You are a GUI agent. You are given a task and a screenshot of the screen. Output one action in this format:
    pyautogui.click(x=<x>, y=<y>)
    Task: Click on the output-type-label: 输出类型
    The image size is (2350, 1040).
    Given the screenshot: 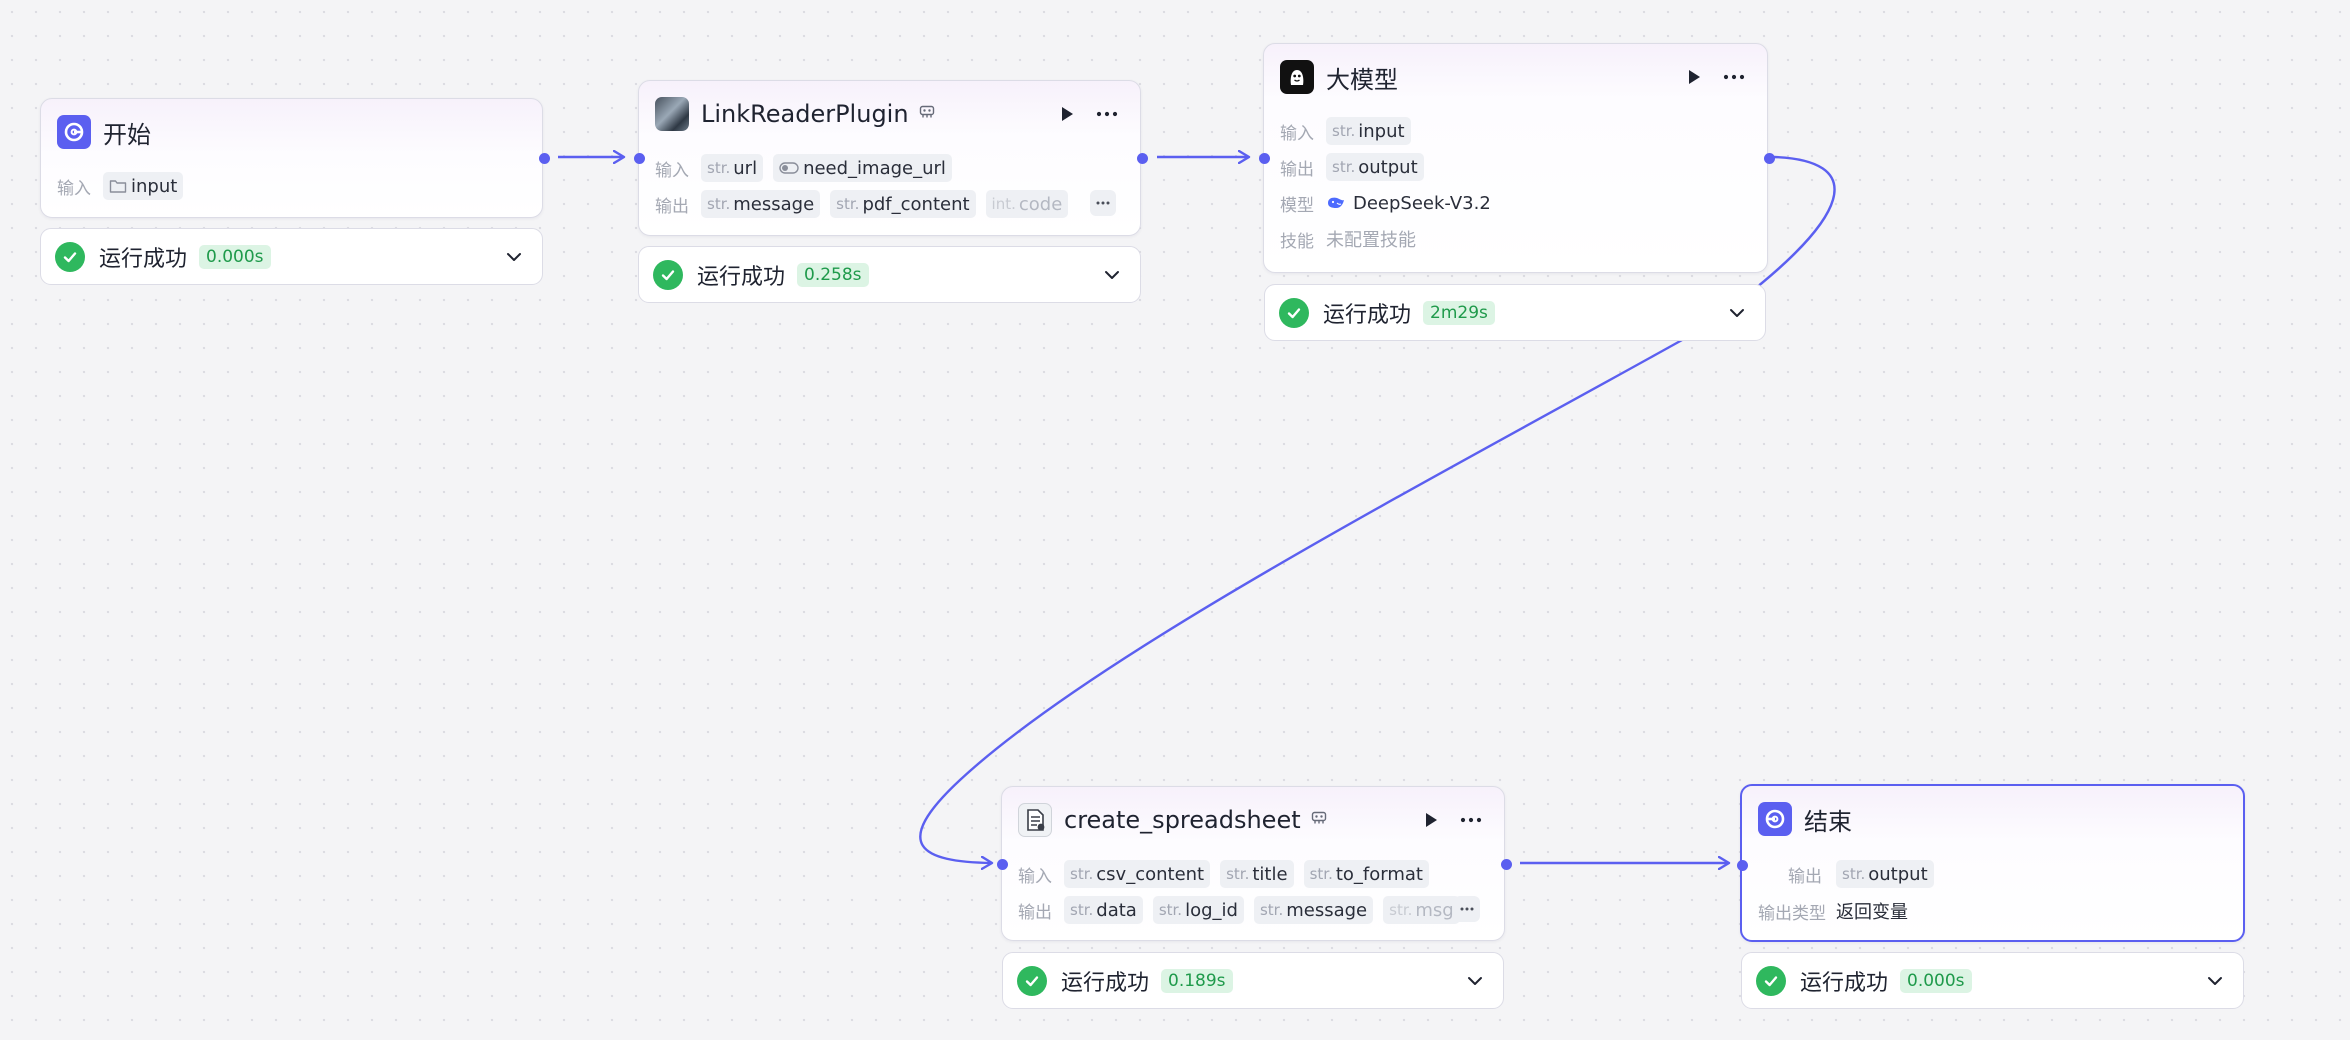 What is the action you would take?
    pyautogui.click(x=1792, y=913)
    